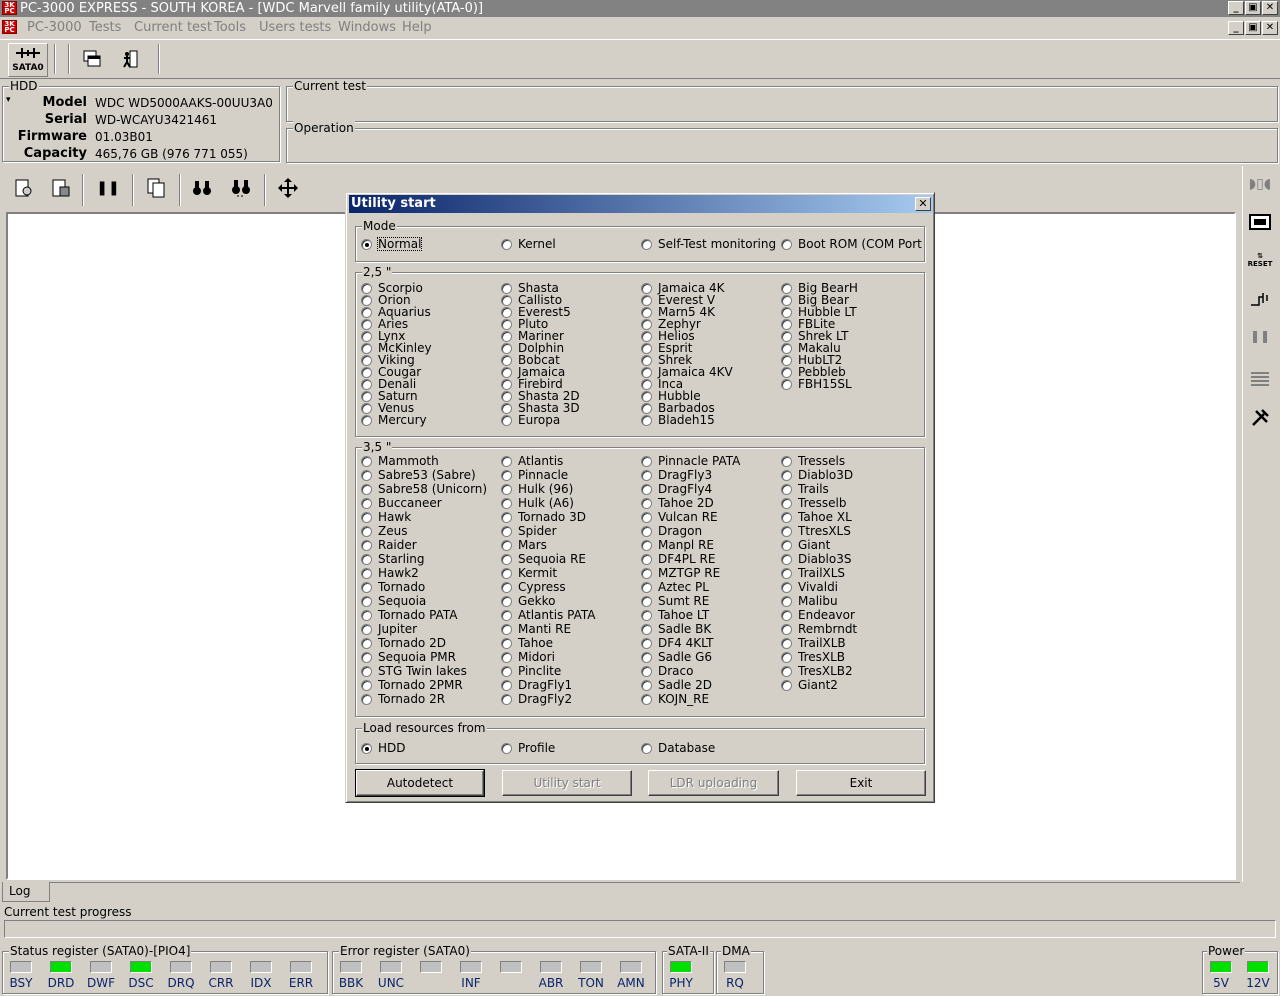 The width and height of the screenshot is (1280, 996). Describe the element at coordinates (156, 188) in the screenshot. I see `copy-icon` at that location.